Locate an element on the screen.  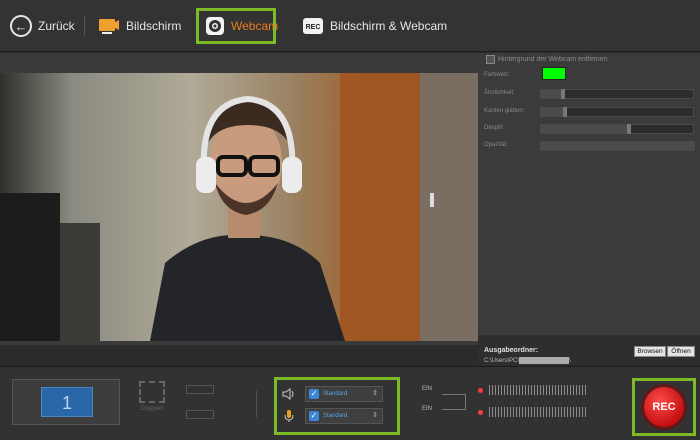
microphone-value: Standard is located at coordinates (335, 416).